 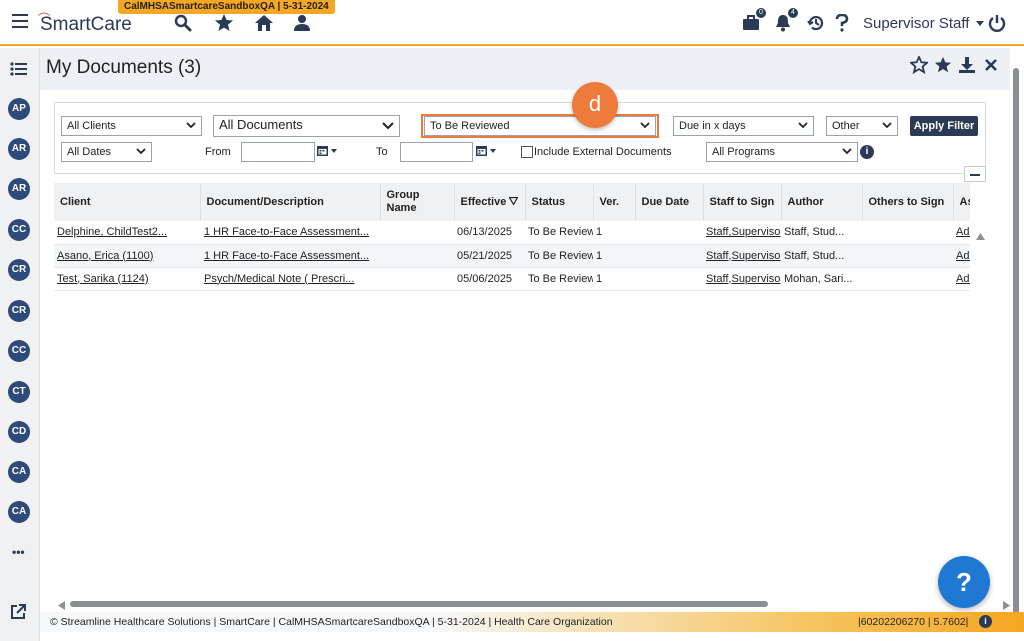 What do you see at coordinates (302, 23) in the screenshot?
I see `user-icon` at bounding box center [302, 23].